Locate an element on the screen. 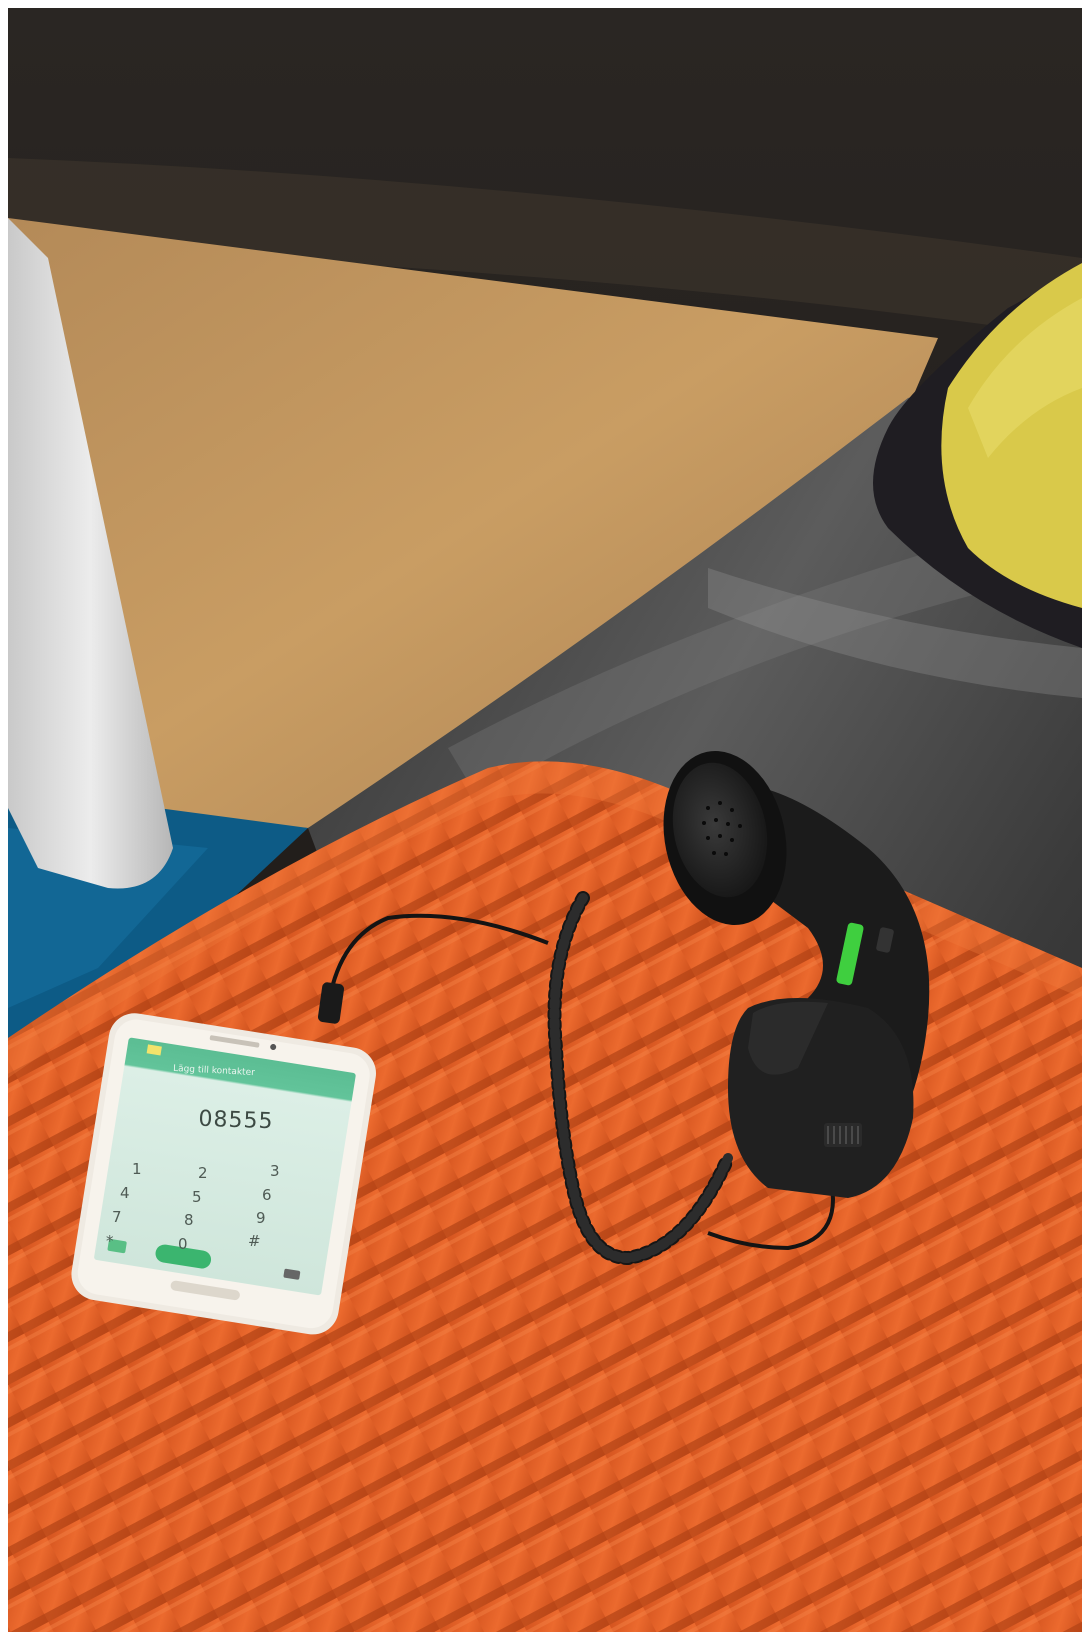 This screenshot has height=1638, width=1088. smartphone is located at coordinates (223, 1174).